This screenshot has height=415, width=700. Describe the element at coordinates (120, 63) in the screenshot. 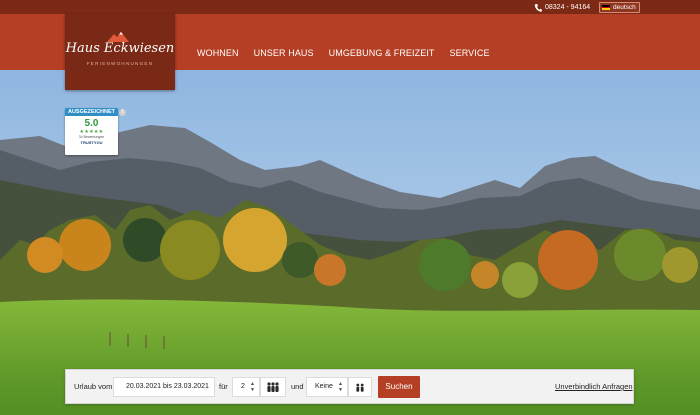

I see `logo-subtitle: FERIENWOHNUNGEN` at that location.